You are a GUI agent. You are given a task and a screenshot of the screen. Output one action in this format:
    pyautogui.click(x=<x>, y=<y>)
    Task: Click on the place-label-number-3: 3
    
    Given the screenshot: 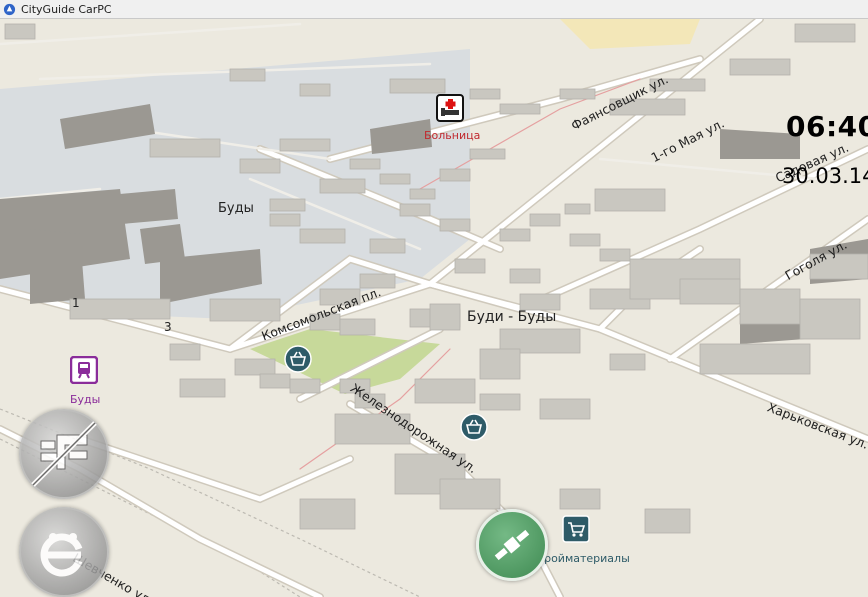 What is the action you would take?
    pyautogui.click(x=168, y=327)
    